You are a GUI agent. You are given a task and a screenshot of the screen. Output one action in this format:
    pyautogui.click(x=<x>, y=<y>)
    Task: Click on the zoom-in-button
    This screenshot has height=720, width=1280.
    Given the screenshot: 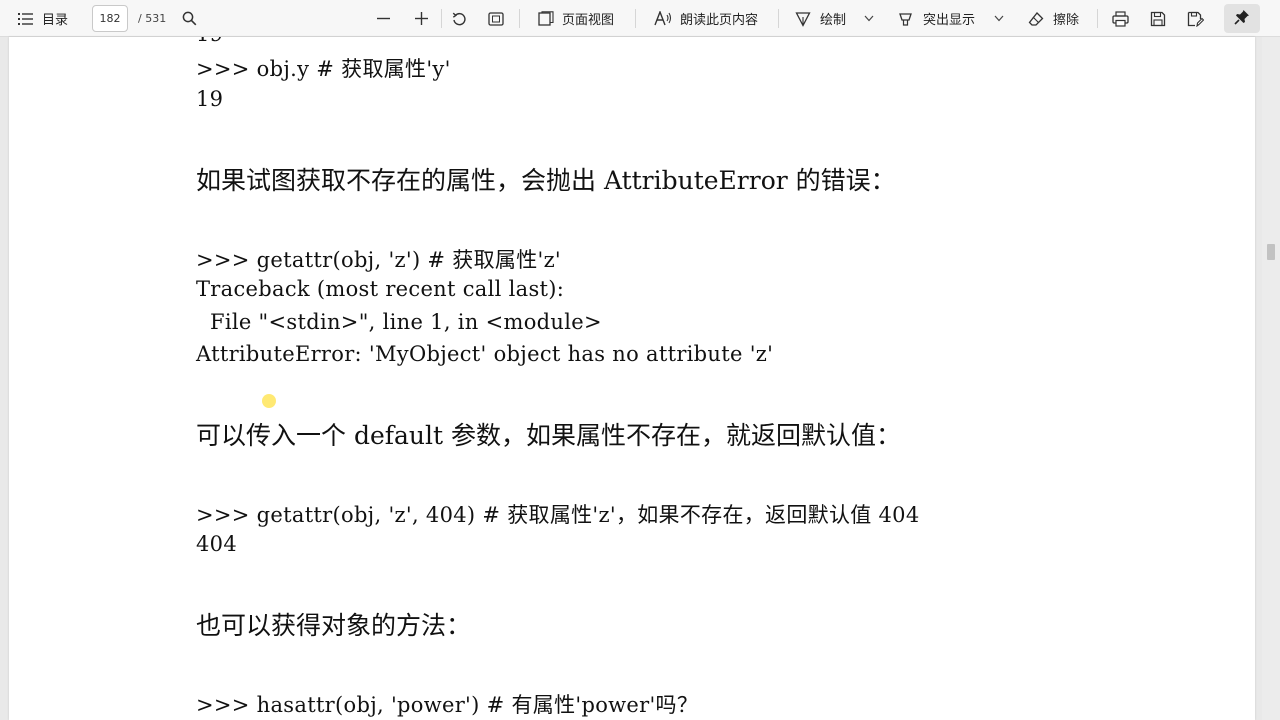 What is the action you would take?
    pyautogui.click(x=421, y=18)
    